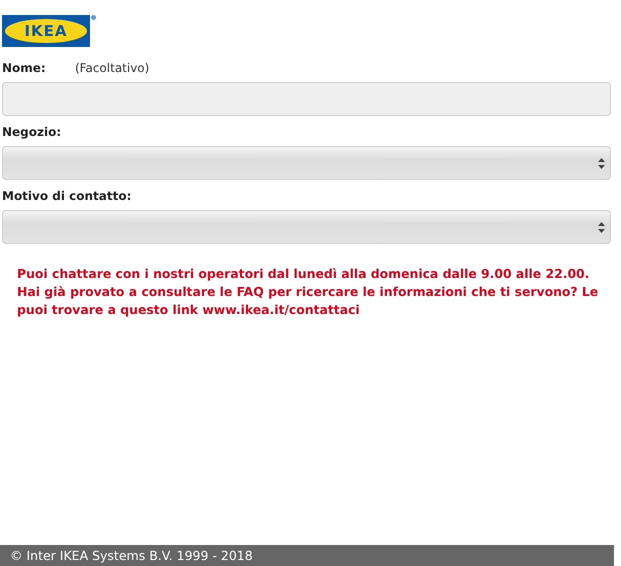  I want to click on notice-text: Puoi chattare con i nostri operatori dal lunedì alla domenica dalle 9.00 alle 22.00. Hai già provato a consultare le FAQ per ricercare le informazioni che ti servono? Le puoi trovare a questo link www.ikea.it/contattaci, so click(308, 292).